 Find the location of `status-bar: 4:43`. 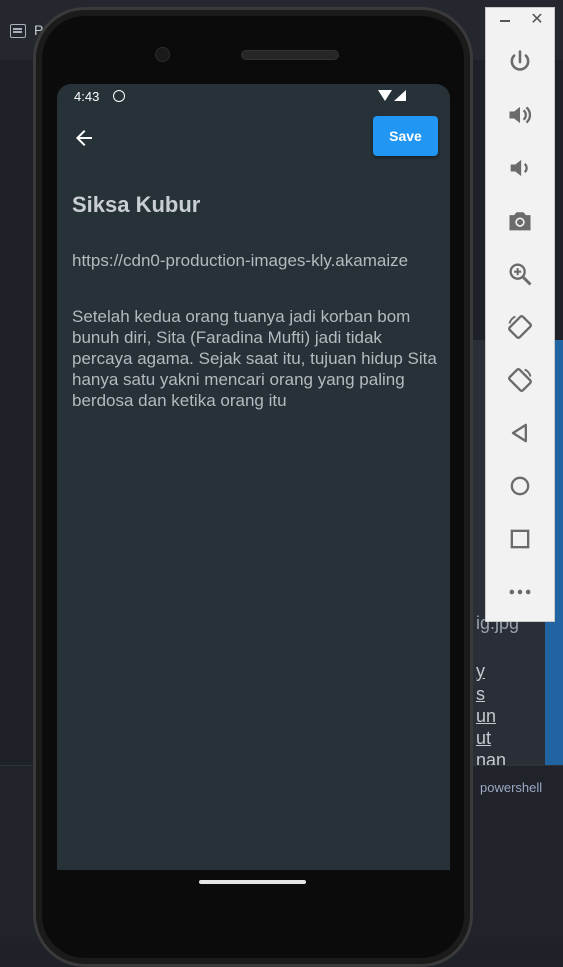

status-bar: 4:43 is located at coordinates (253, 96).